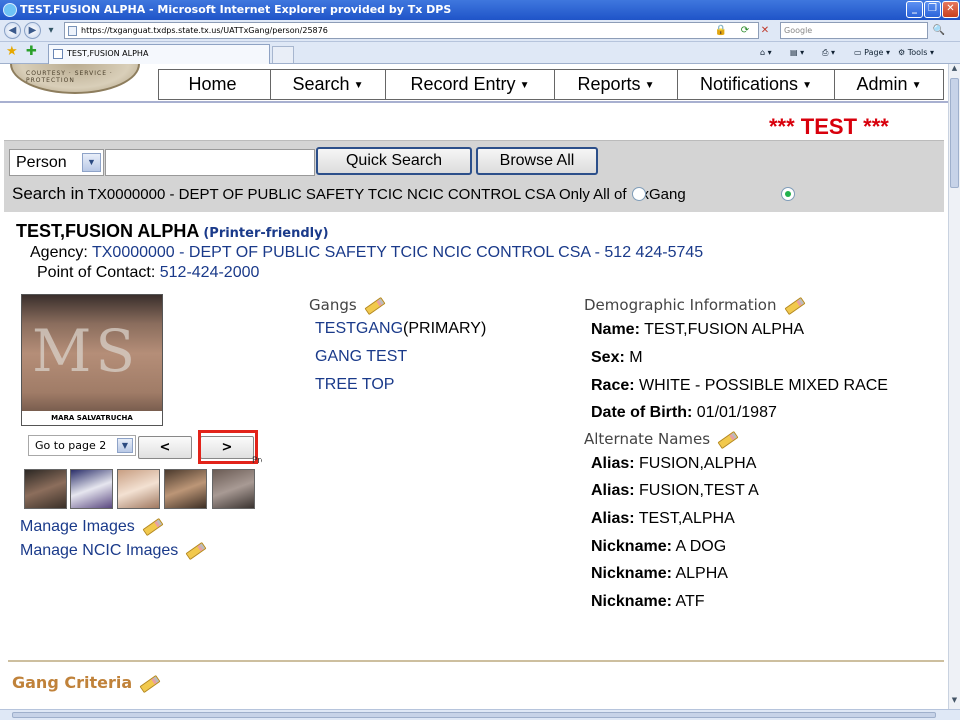 Image resolution: width=960 pixels, height=720 pixels. I want to click on ie-icon, so click(10, 10).